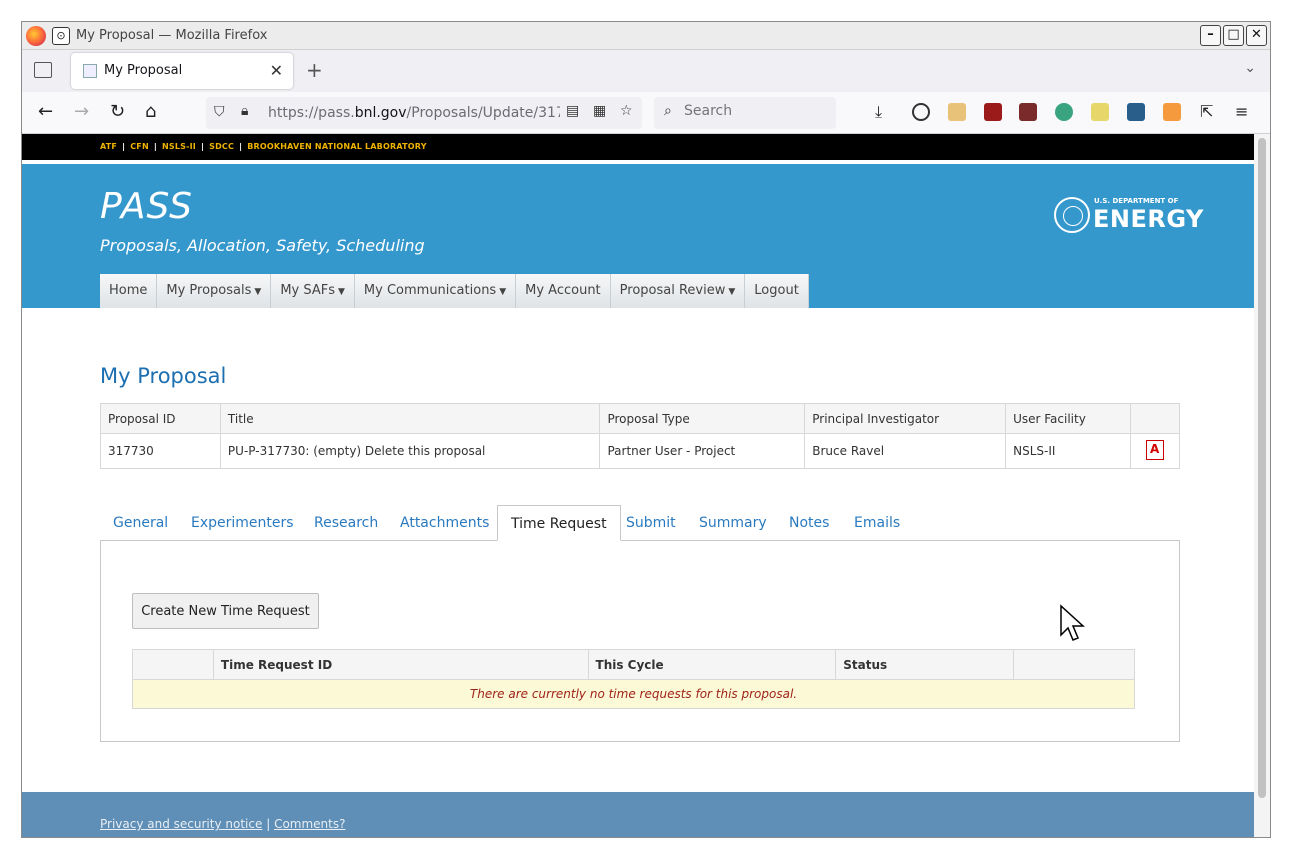 This screenshot has width=1292, height=860. Describe the element at coordinates (905, 418) in the screenshot. I see `col-principal-investigator: Principal Investigator` at that location.